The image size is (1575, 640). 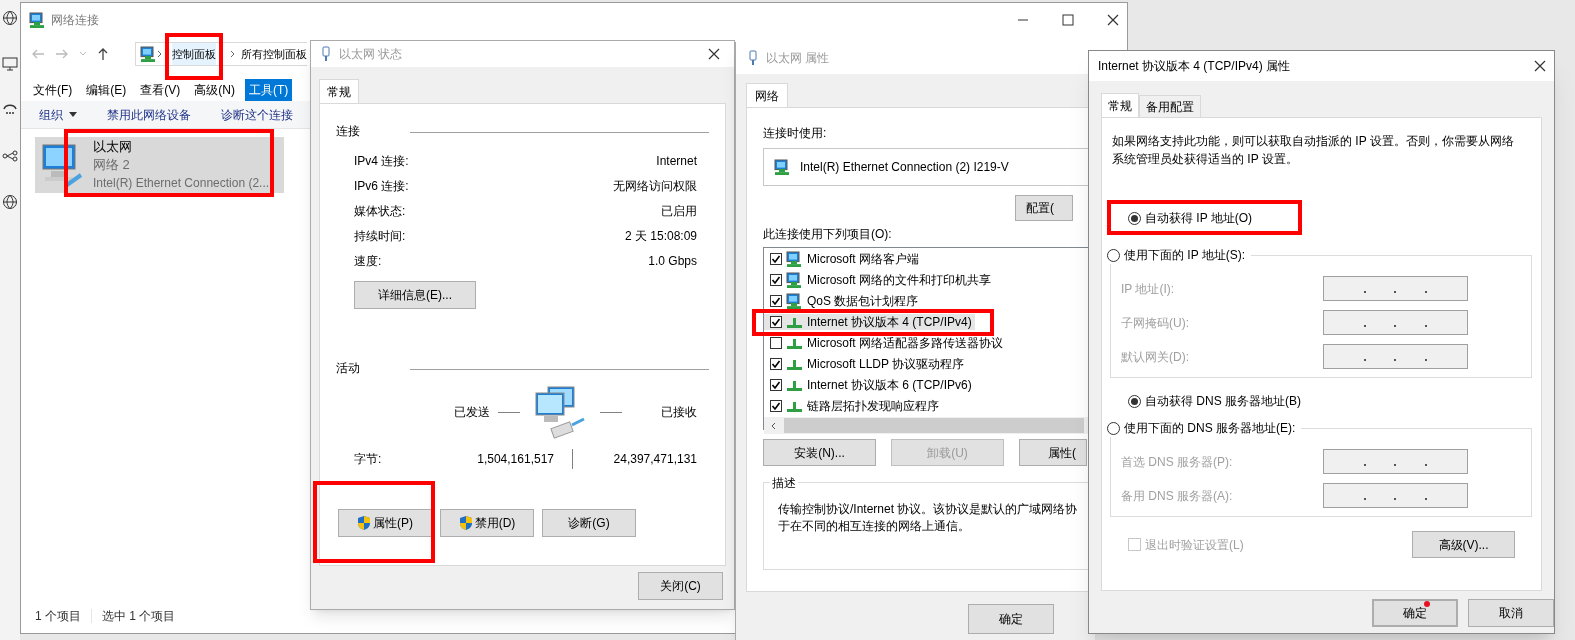 What do you see at coordinates (221, 54) in the screenshot?
I see `address-bar: 控制面板 所有控制面板` at bounding box center [221, 54].